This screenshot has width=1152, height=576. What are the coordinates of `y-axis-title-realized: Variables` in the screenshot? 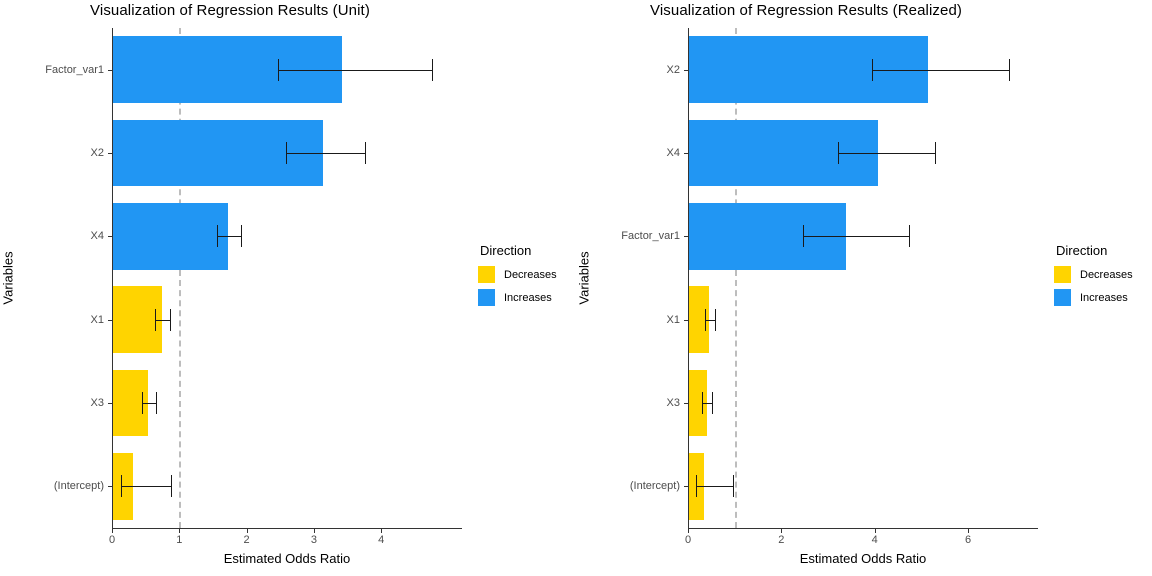 It's located at (584, 278).